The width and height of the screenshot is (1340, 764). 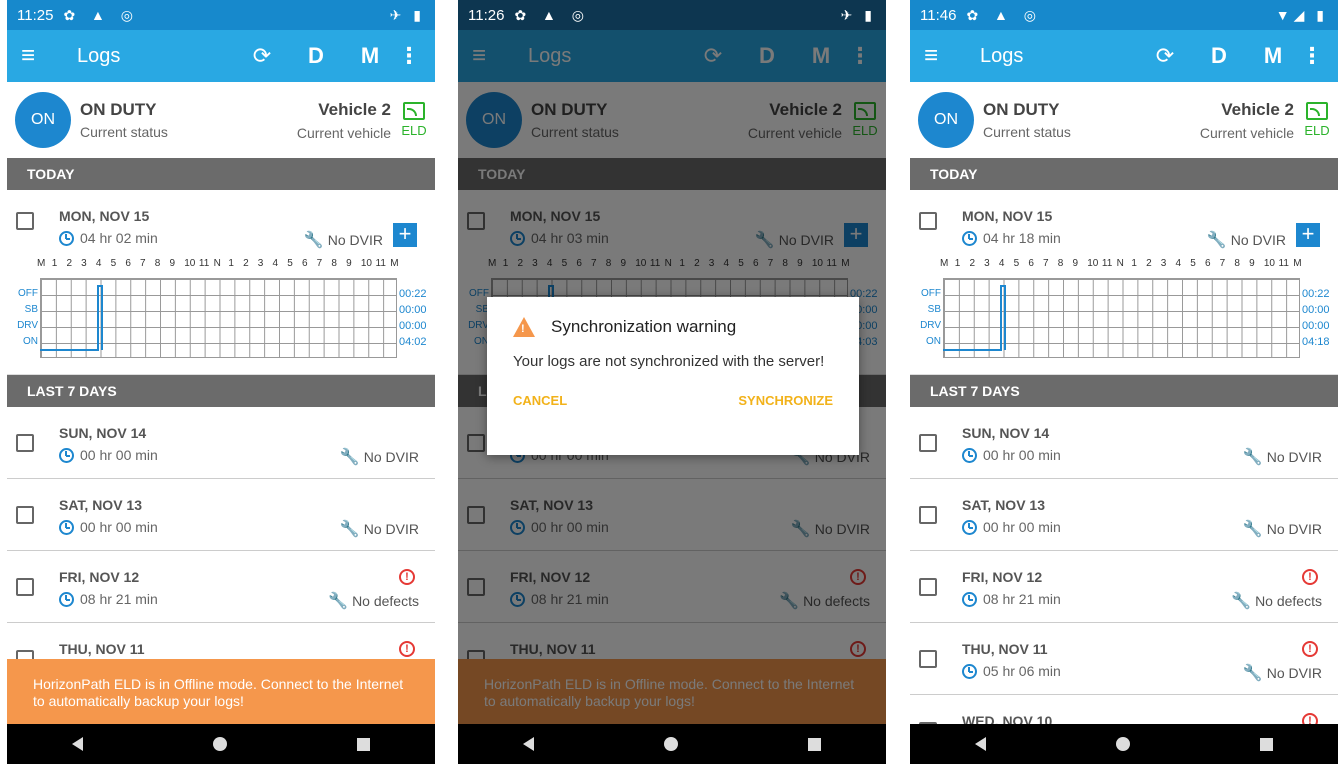 I want to click on graph-hour-label: M, so click(x=41, y=263).